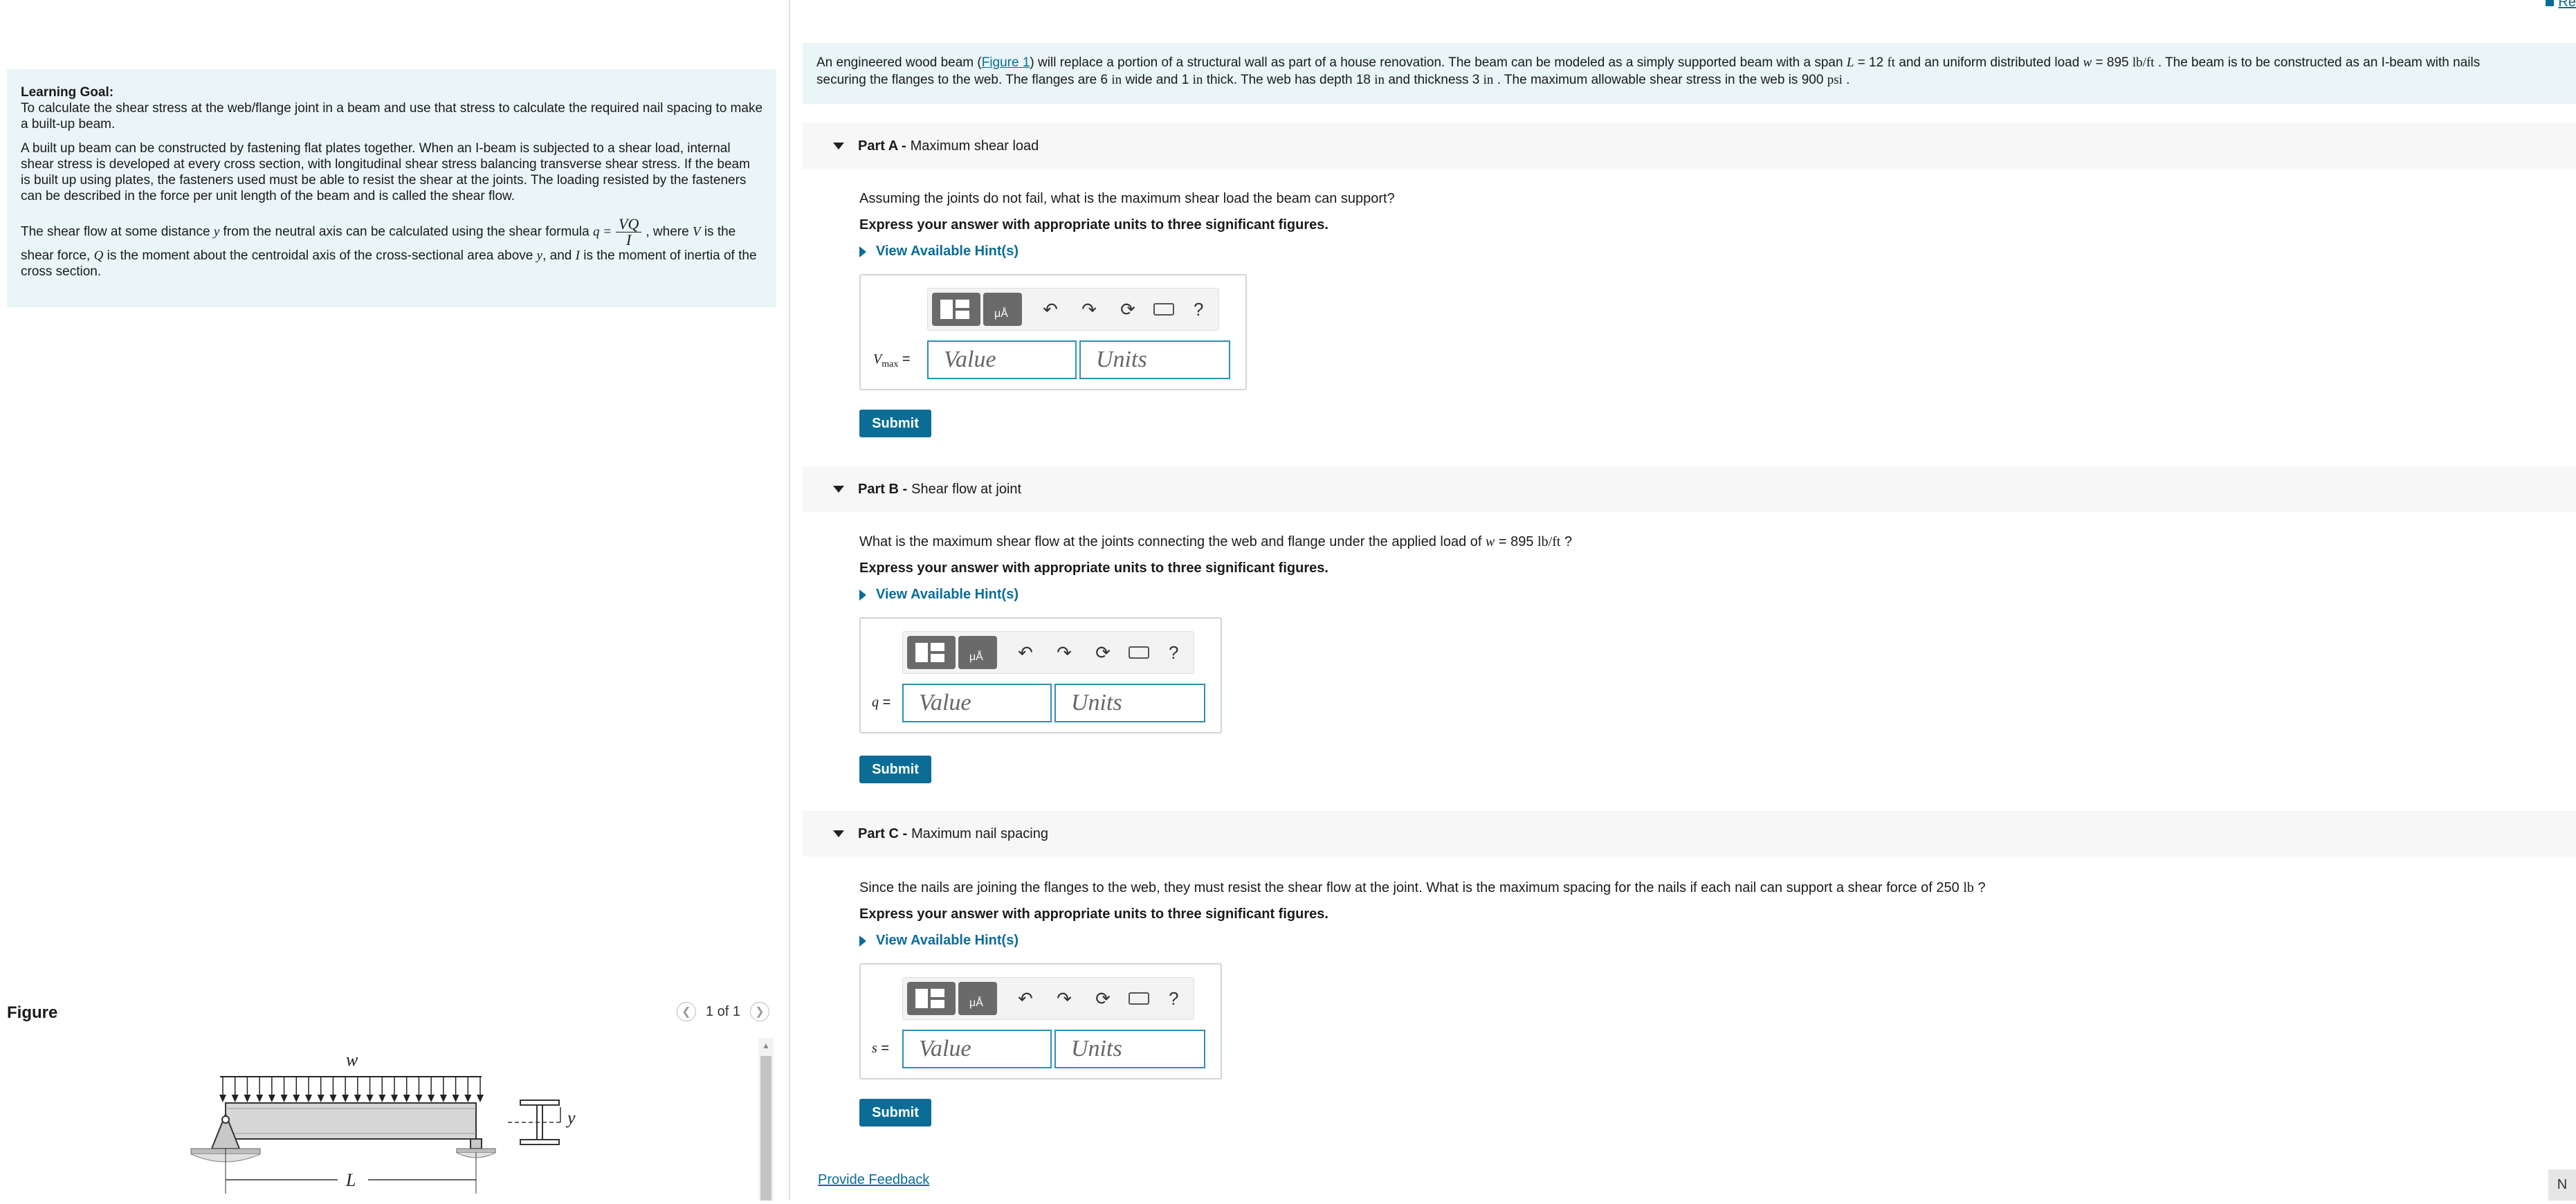  I want to click on part-a-submit-button: Submit, so click(895, 423).